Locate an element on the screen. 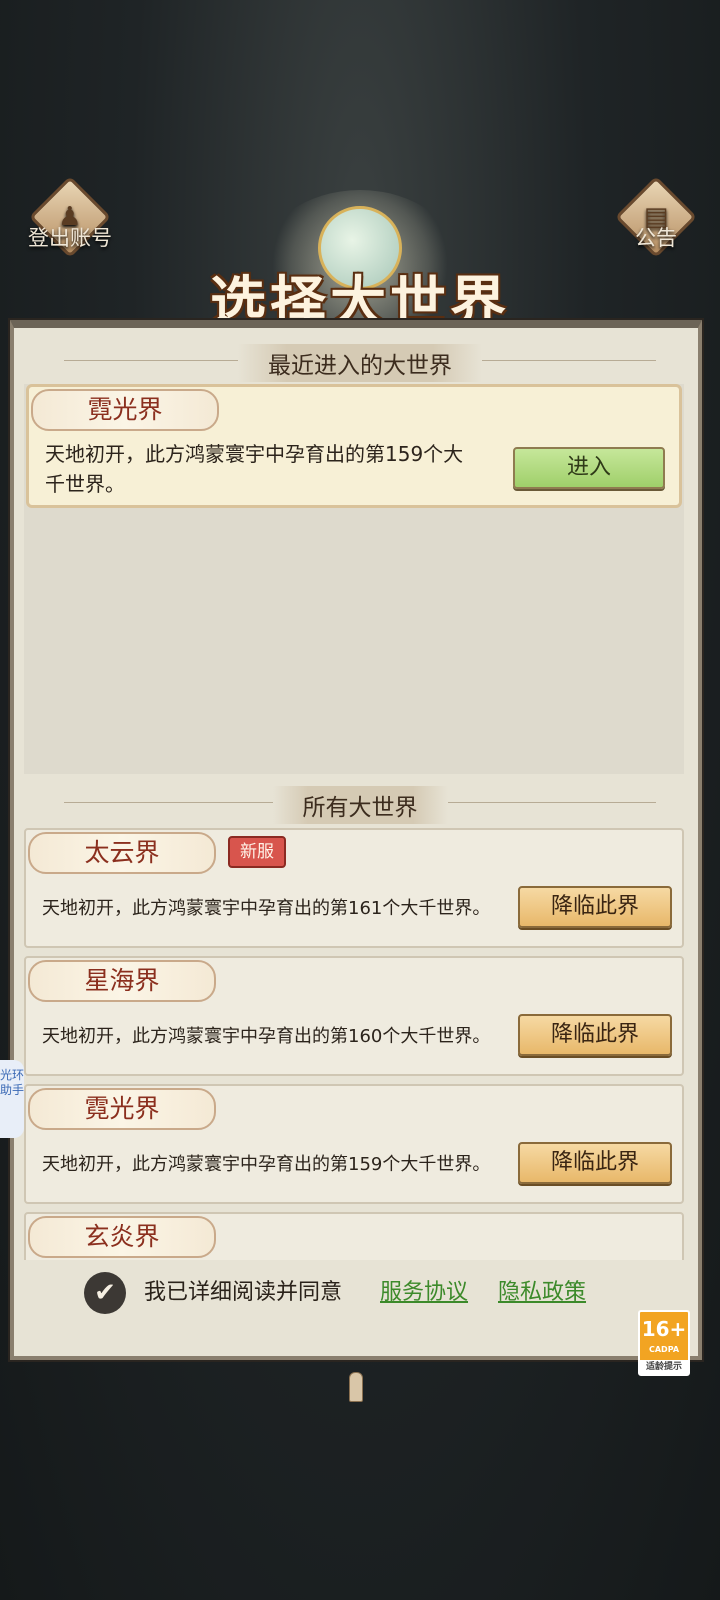 The image size is (720, 1600). all-section-title: 所有大世界 is located at coordinates (360, 805).